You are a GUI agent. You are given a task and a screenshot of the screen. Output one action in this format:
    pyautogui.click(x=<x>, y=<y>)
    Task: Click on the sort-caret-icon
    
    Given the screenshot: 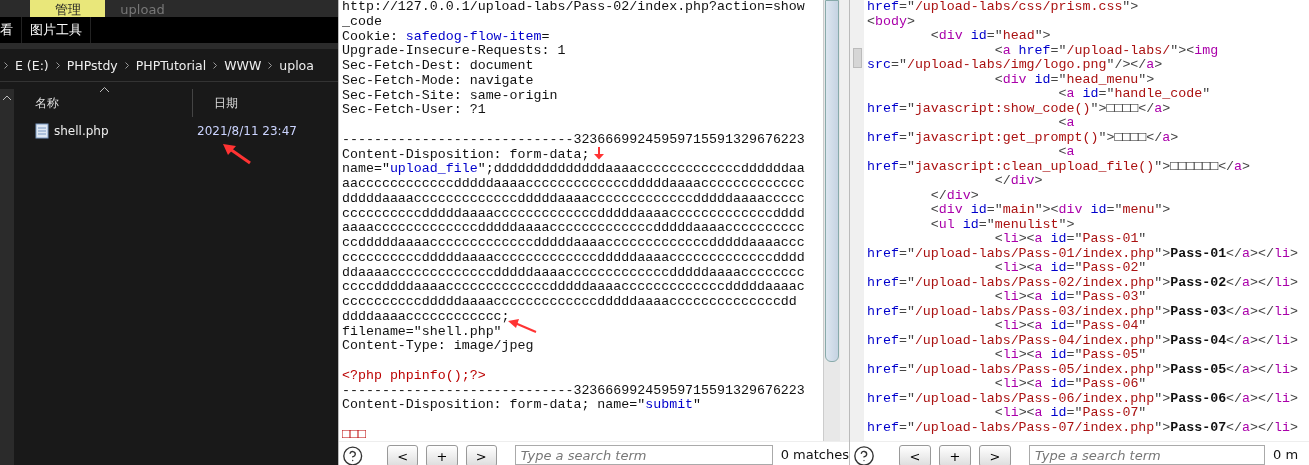 What is the action you would take?
    pyautogui.click(x=104, y=89)
    